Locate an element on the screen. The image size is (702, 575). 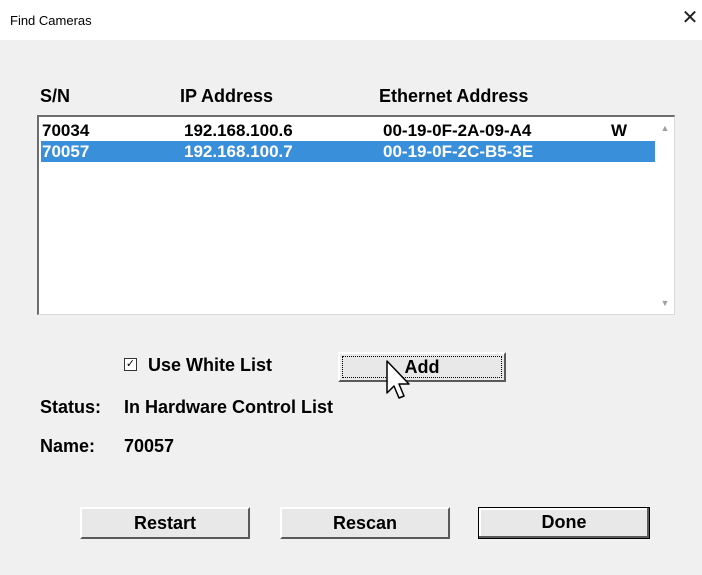
column-header-sn: S/N is located at coordinates (55, 96).